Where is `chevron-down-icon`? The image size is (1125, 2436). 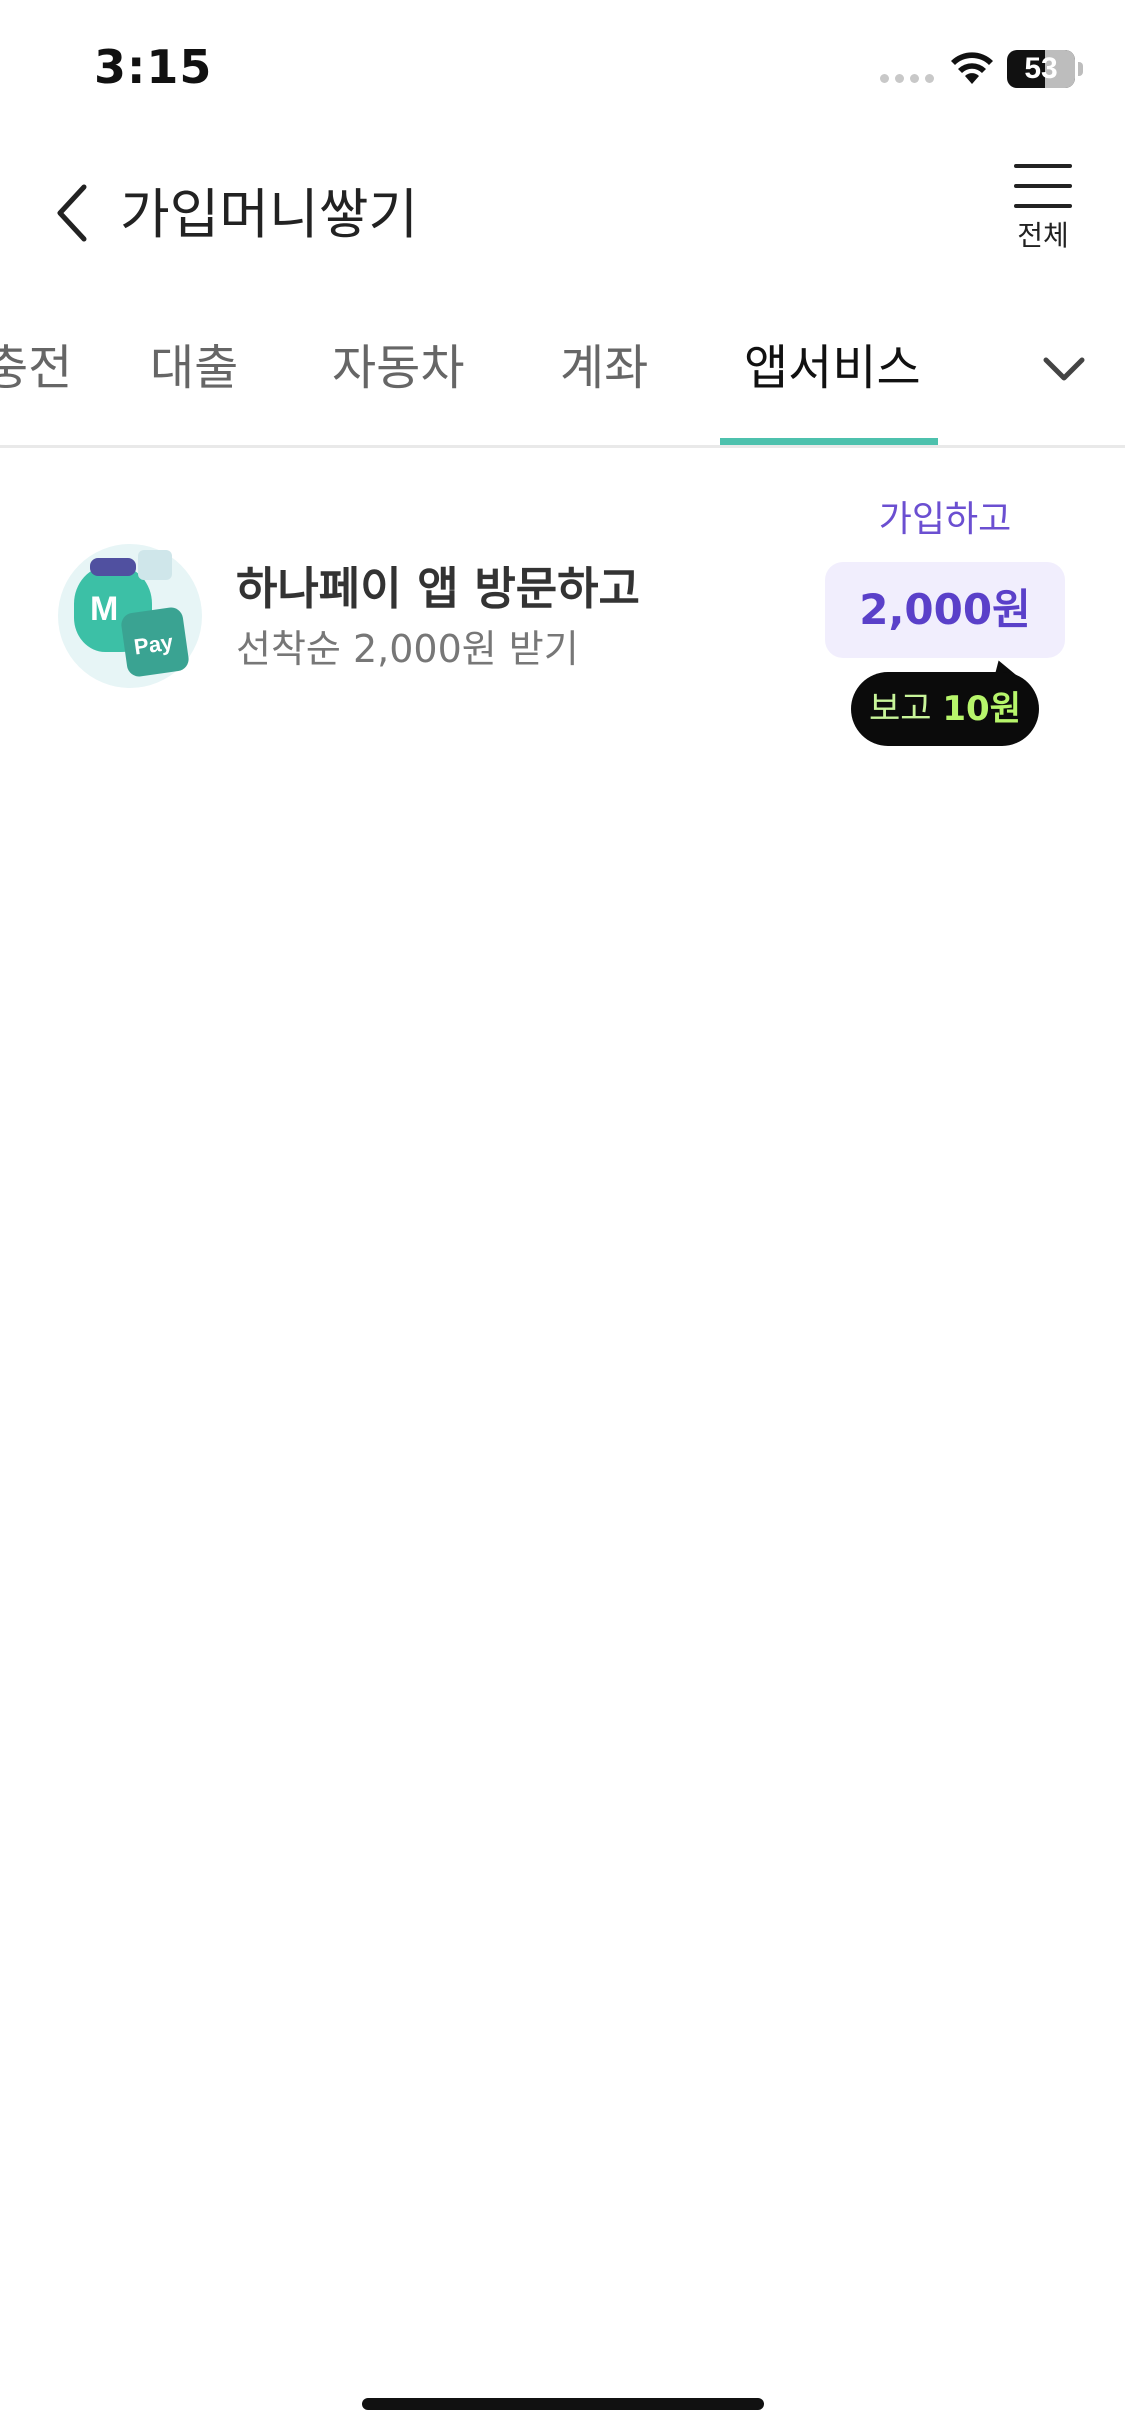
chevron-down-icon is located at coordinates (1064, 370).